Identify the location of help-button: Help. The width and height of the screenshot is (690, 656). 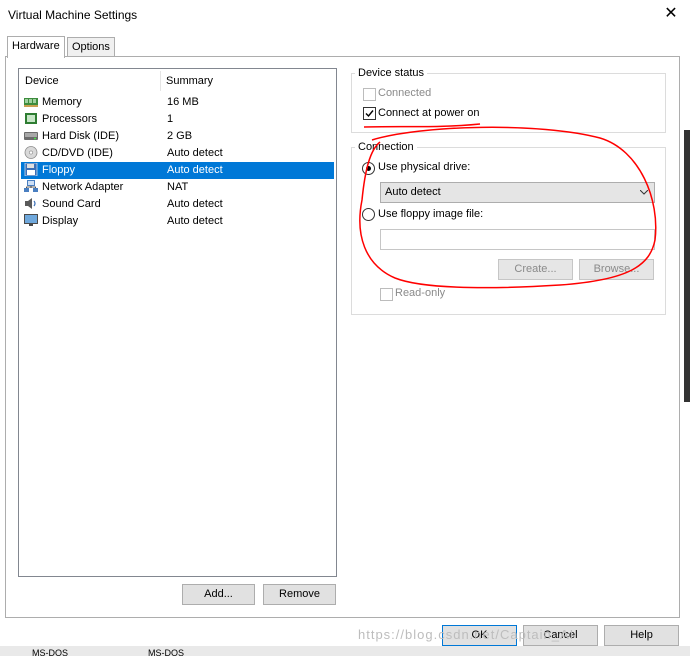
(641, 635).